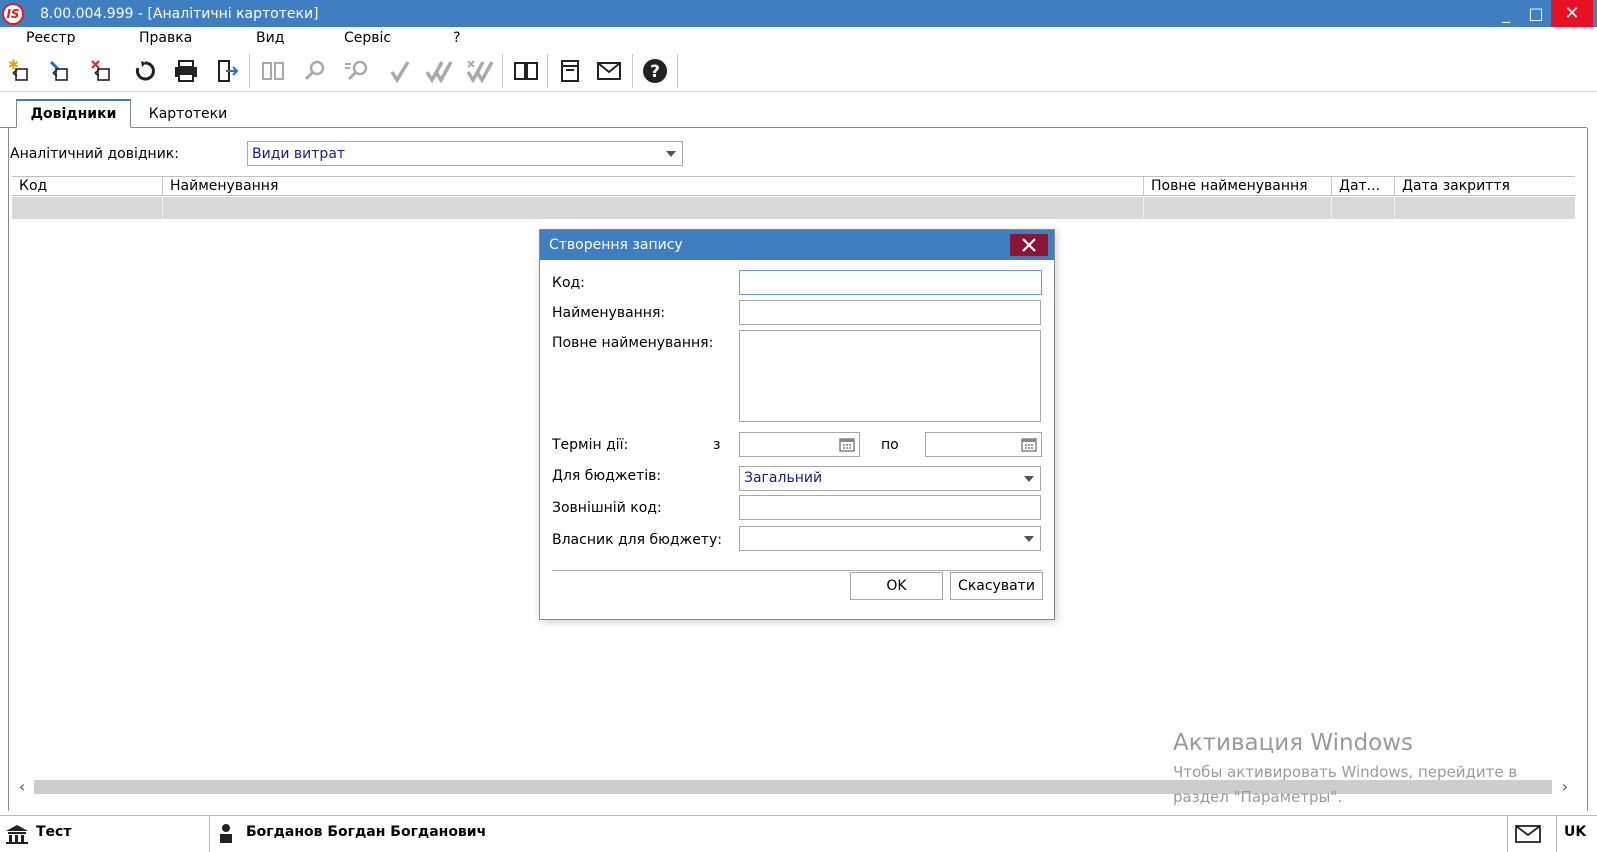  What do you see at coordinates (439, 71) in the screenshot?
I see `check-all-icon` at bounding box center [439, 71].